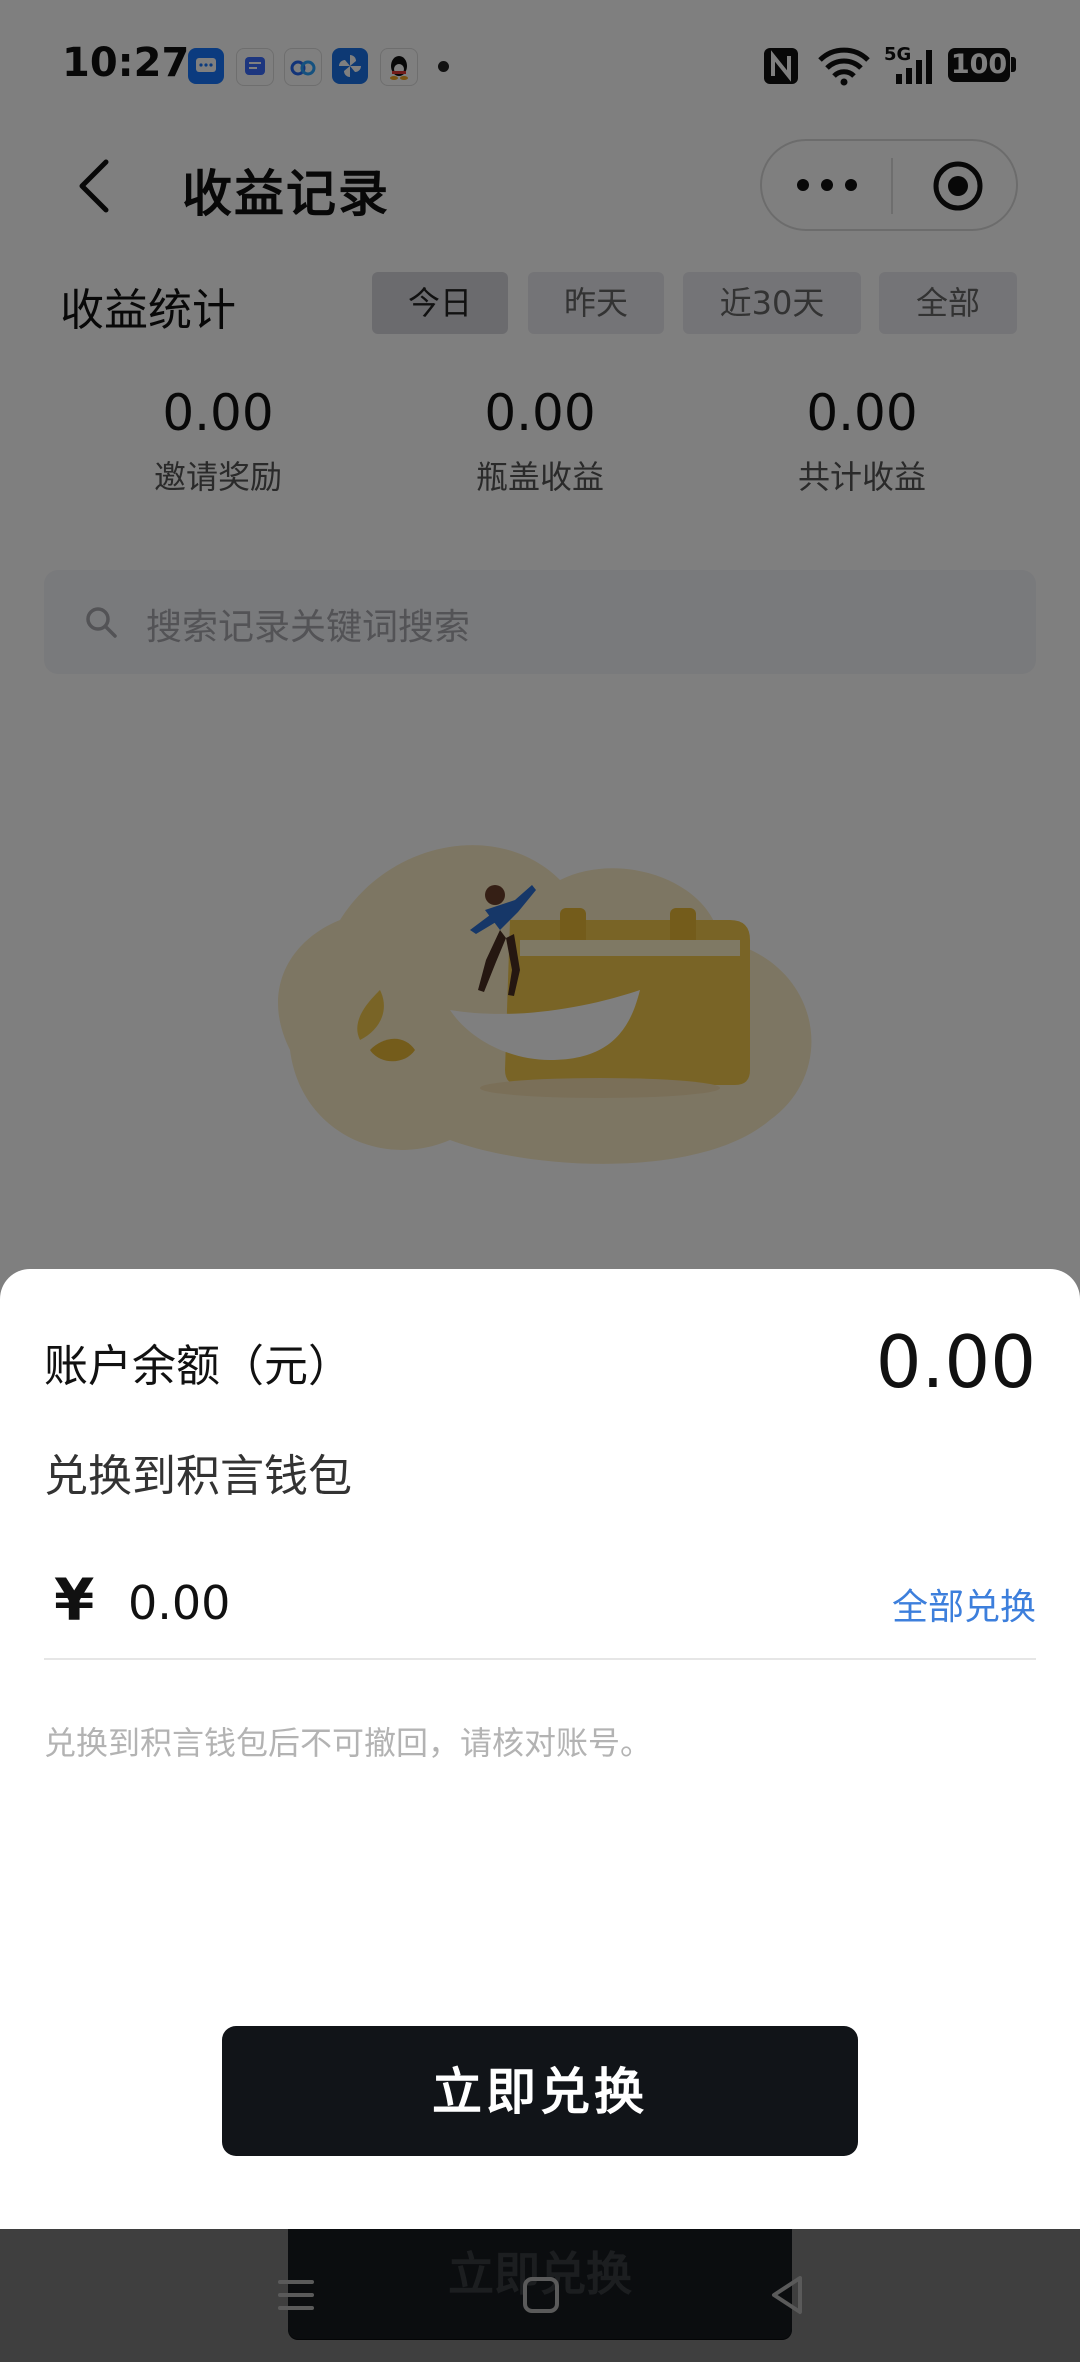  What do you see at coordinates (198, 1366) in the screenshot?
I see `balance-label: 账户余额（元）` at bounding box center [198, 1366].